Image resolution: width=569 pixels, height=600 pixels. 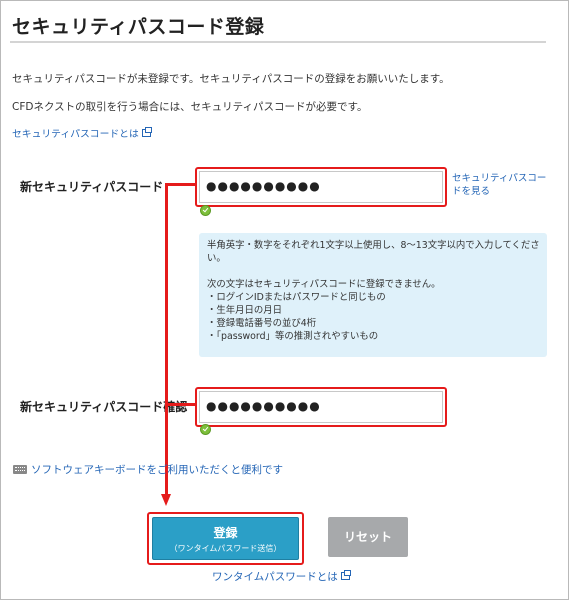 I want to click on new-passcode-highlight: ●●●●●●●●●●, so click(x=321, y=187).